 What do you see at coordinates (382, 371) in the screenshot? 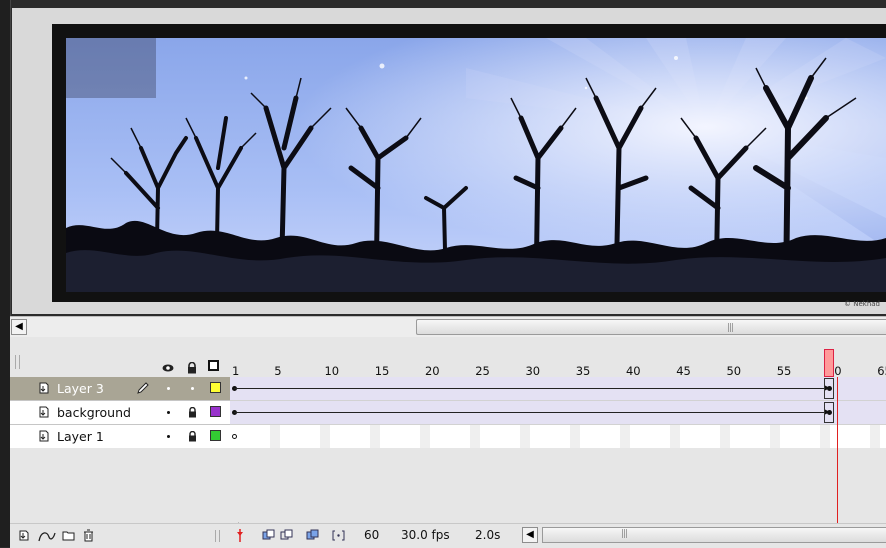
I see `ruler-label-15: 15` at bounding box center [382, 371].